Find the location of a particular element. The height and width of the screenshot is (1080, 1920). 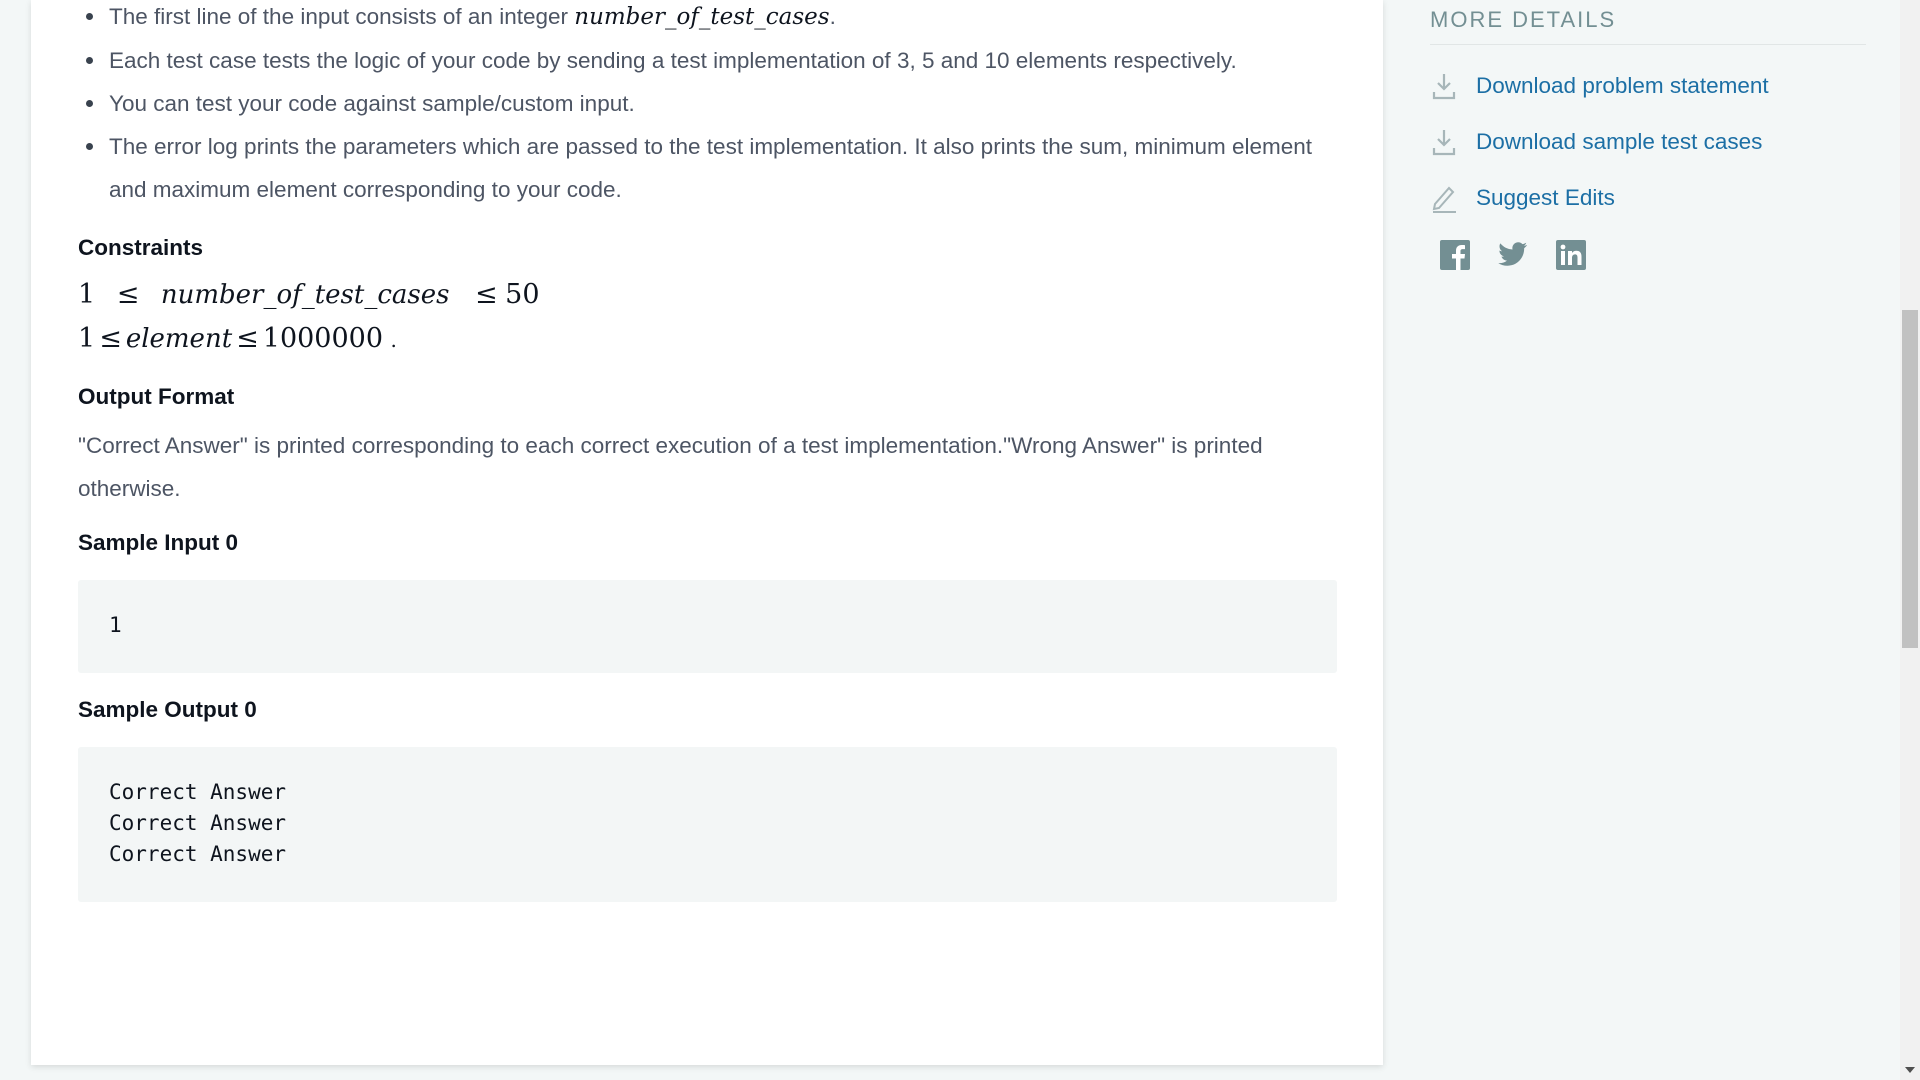

link-label: Download problem statement is located at coordinates (1622, 86).